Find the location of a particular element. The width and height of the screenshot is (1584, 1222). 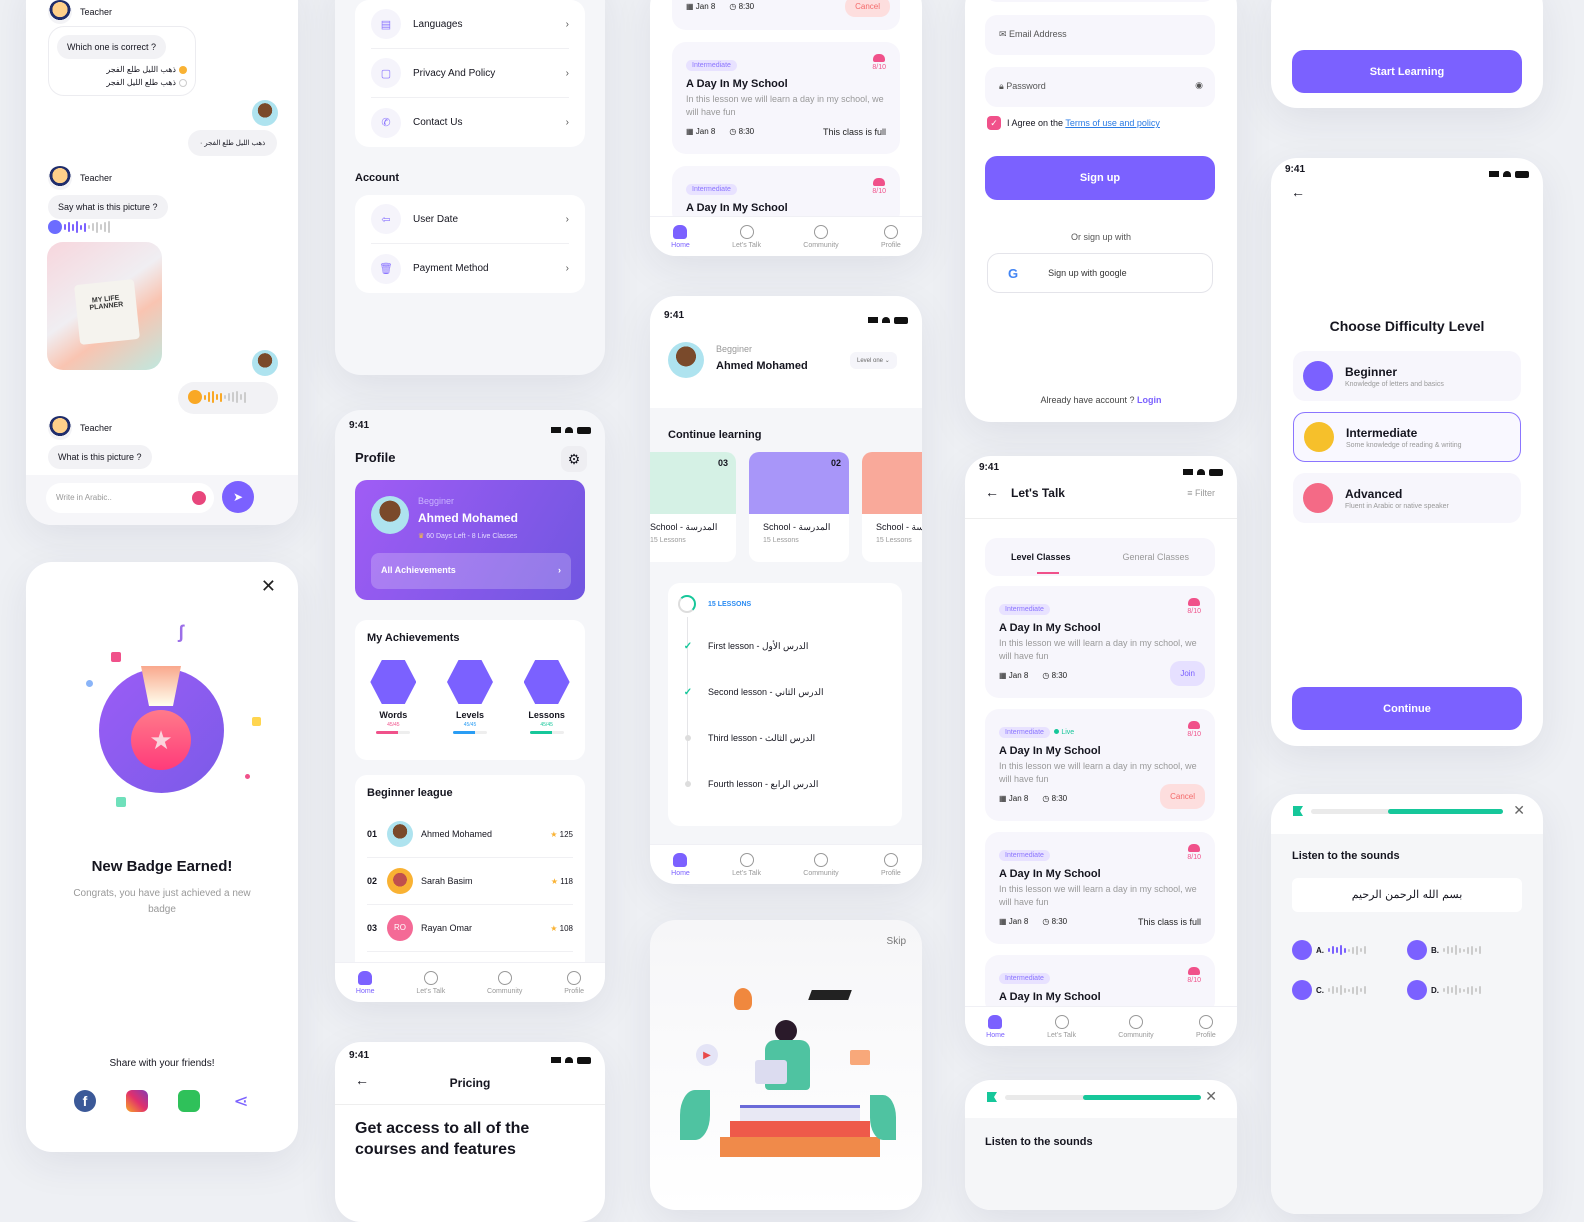

home-icon is located at coordinates (680, 231).